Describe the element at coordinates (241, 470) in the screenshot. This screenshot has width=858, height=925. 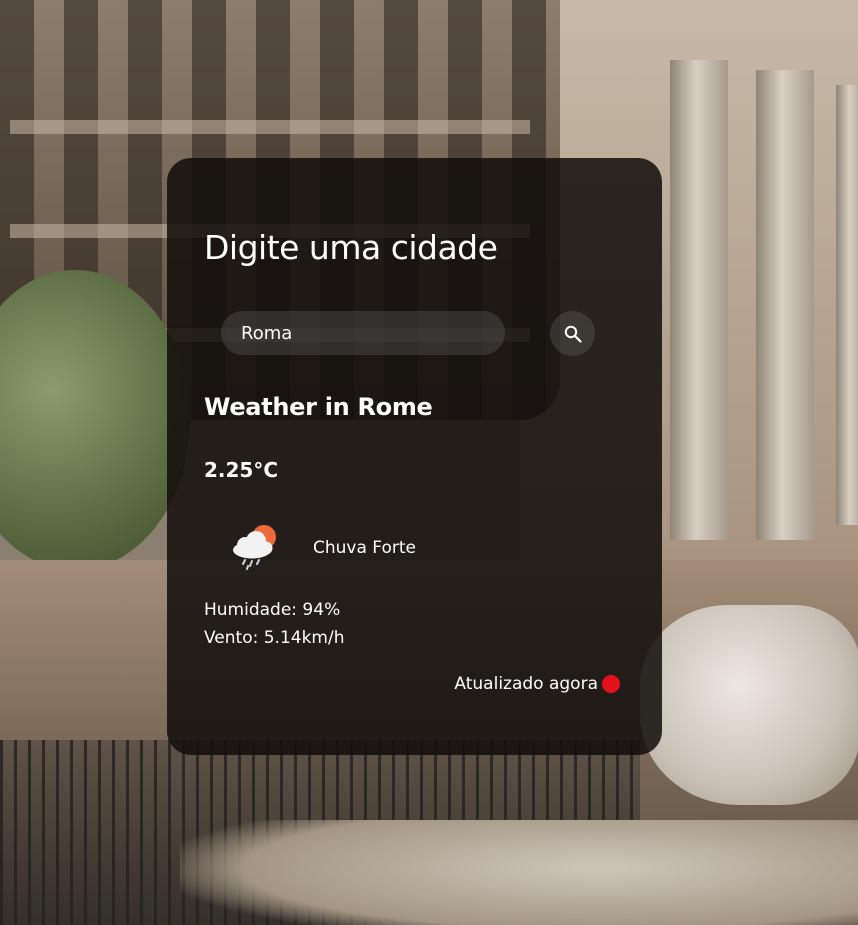
I see `temperature: 2.25°C` at that location.